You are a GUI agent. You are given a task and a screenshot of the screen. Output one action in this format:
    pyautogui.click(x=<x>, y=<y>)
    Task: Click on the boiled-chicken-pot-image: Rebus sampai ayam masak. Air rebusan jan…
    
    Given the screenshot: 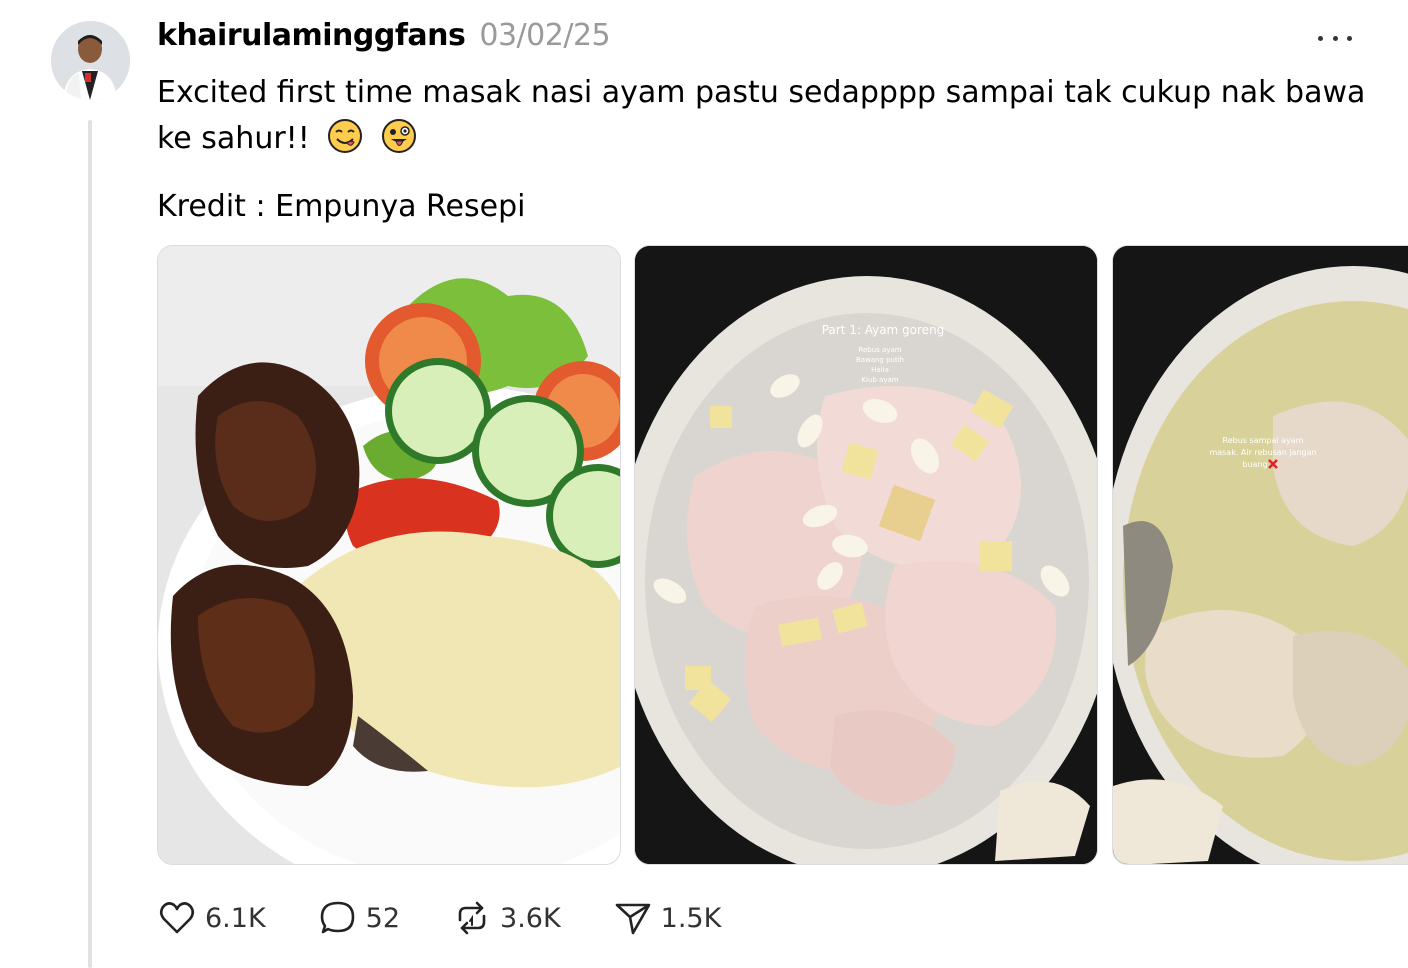 What is the action you would take?
    pyautogui.click(x=1260, y=555)
    